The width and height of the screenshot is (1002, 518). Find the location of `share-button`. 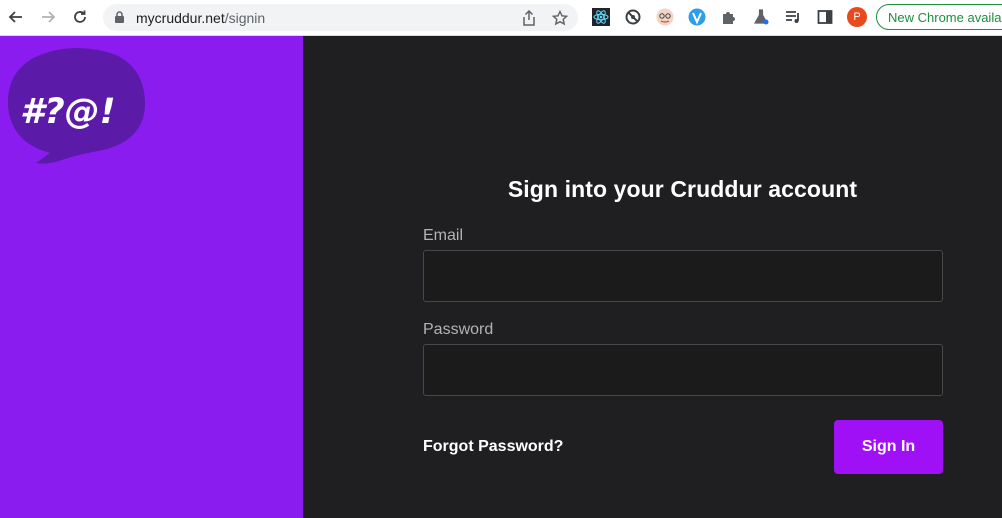

share-button is located at coordinates (529, 18).